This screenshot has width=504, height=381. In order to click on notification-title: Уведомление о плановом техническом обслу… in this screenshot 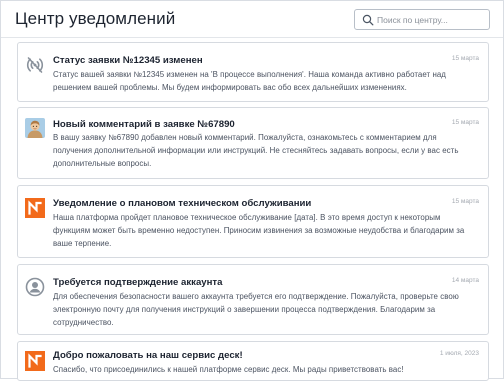, I will do `click(182, 203)`.